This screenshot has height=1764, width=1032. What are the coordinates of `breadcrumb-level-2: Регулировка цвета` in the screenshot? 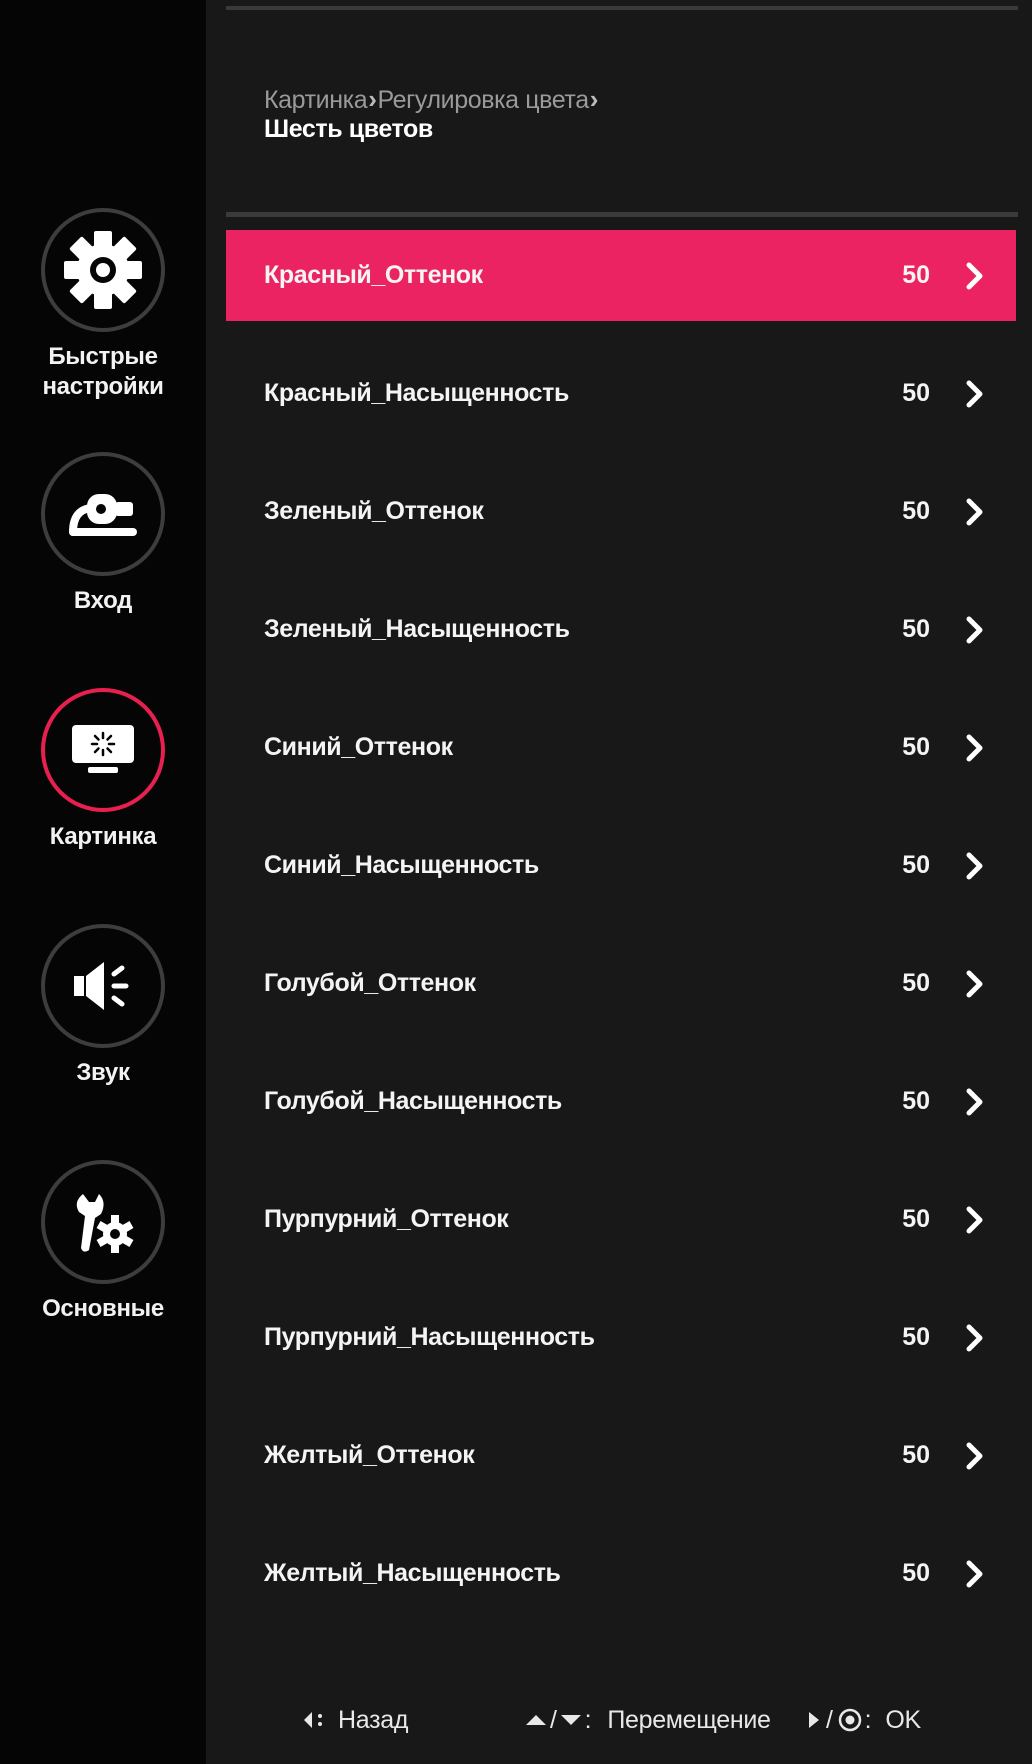 It's located at (483, 100).